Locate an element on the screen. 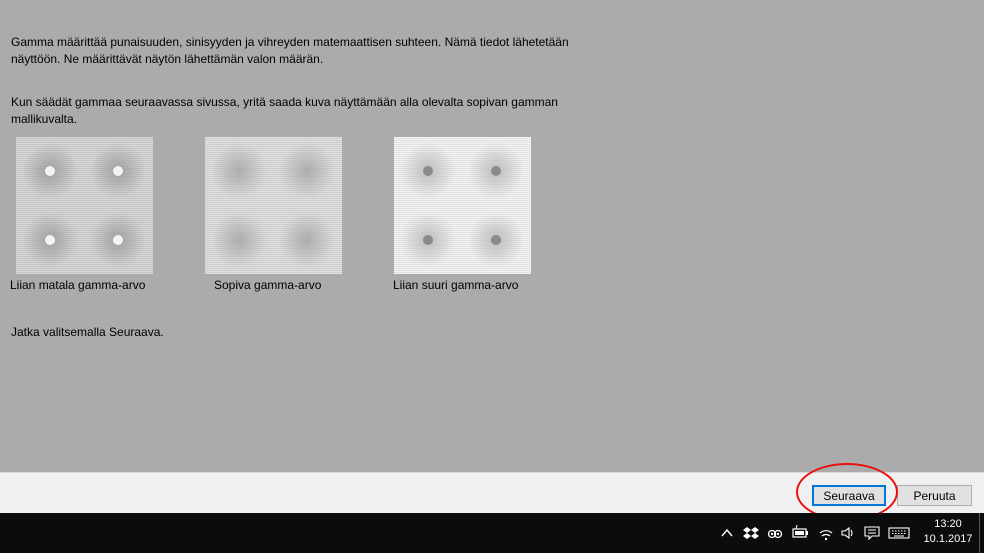 Image resolution: width=984 pixels, height=553 pixels. sample-image-correct-gamma is located at coordinates (273, 205).